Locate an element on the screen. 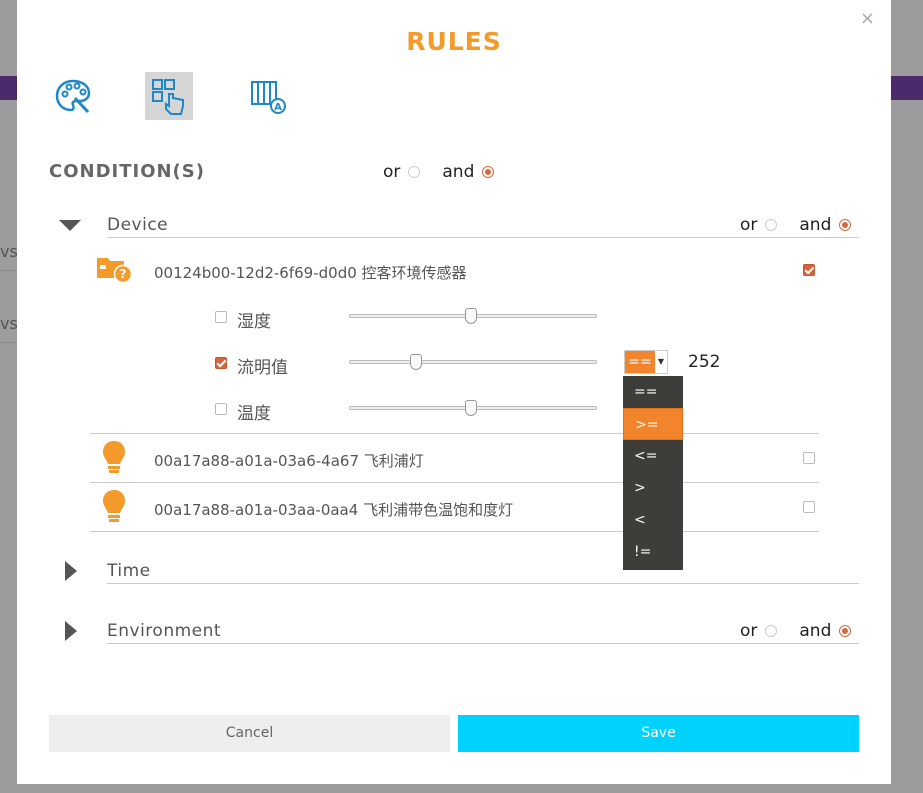  device-name: 00124b00-12d2-6f69-d0d0 控客环境传感器 is located at coordinates (310, 273).